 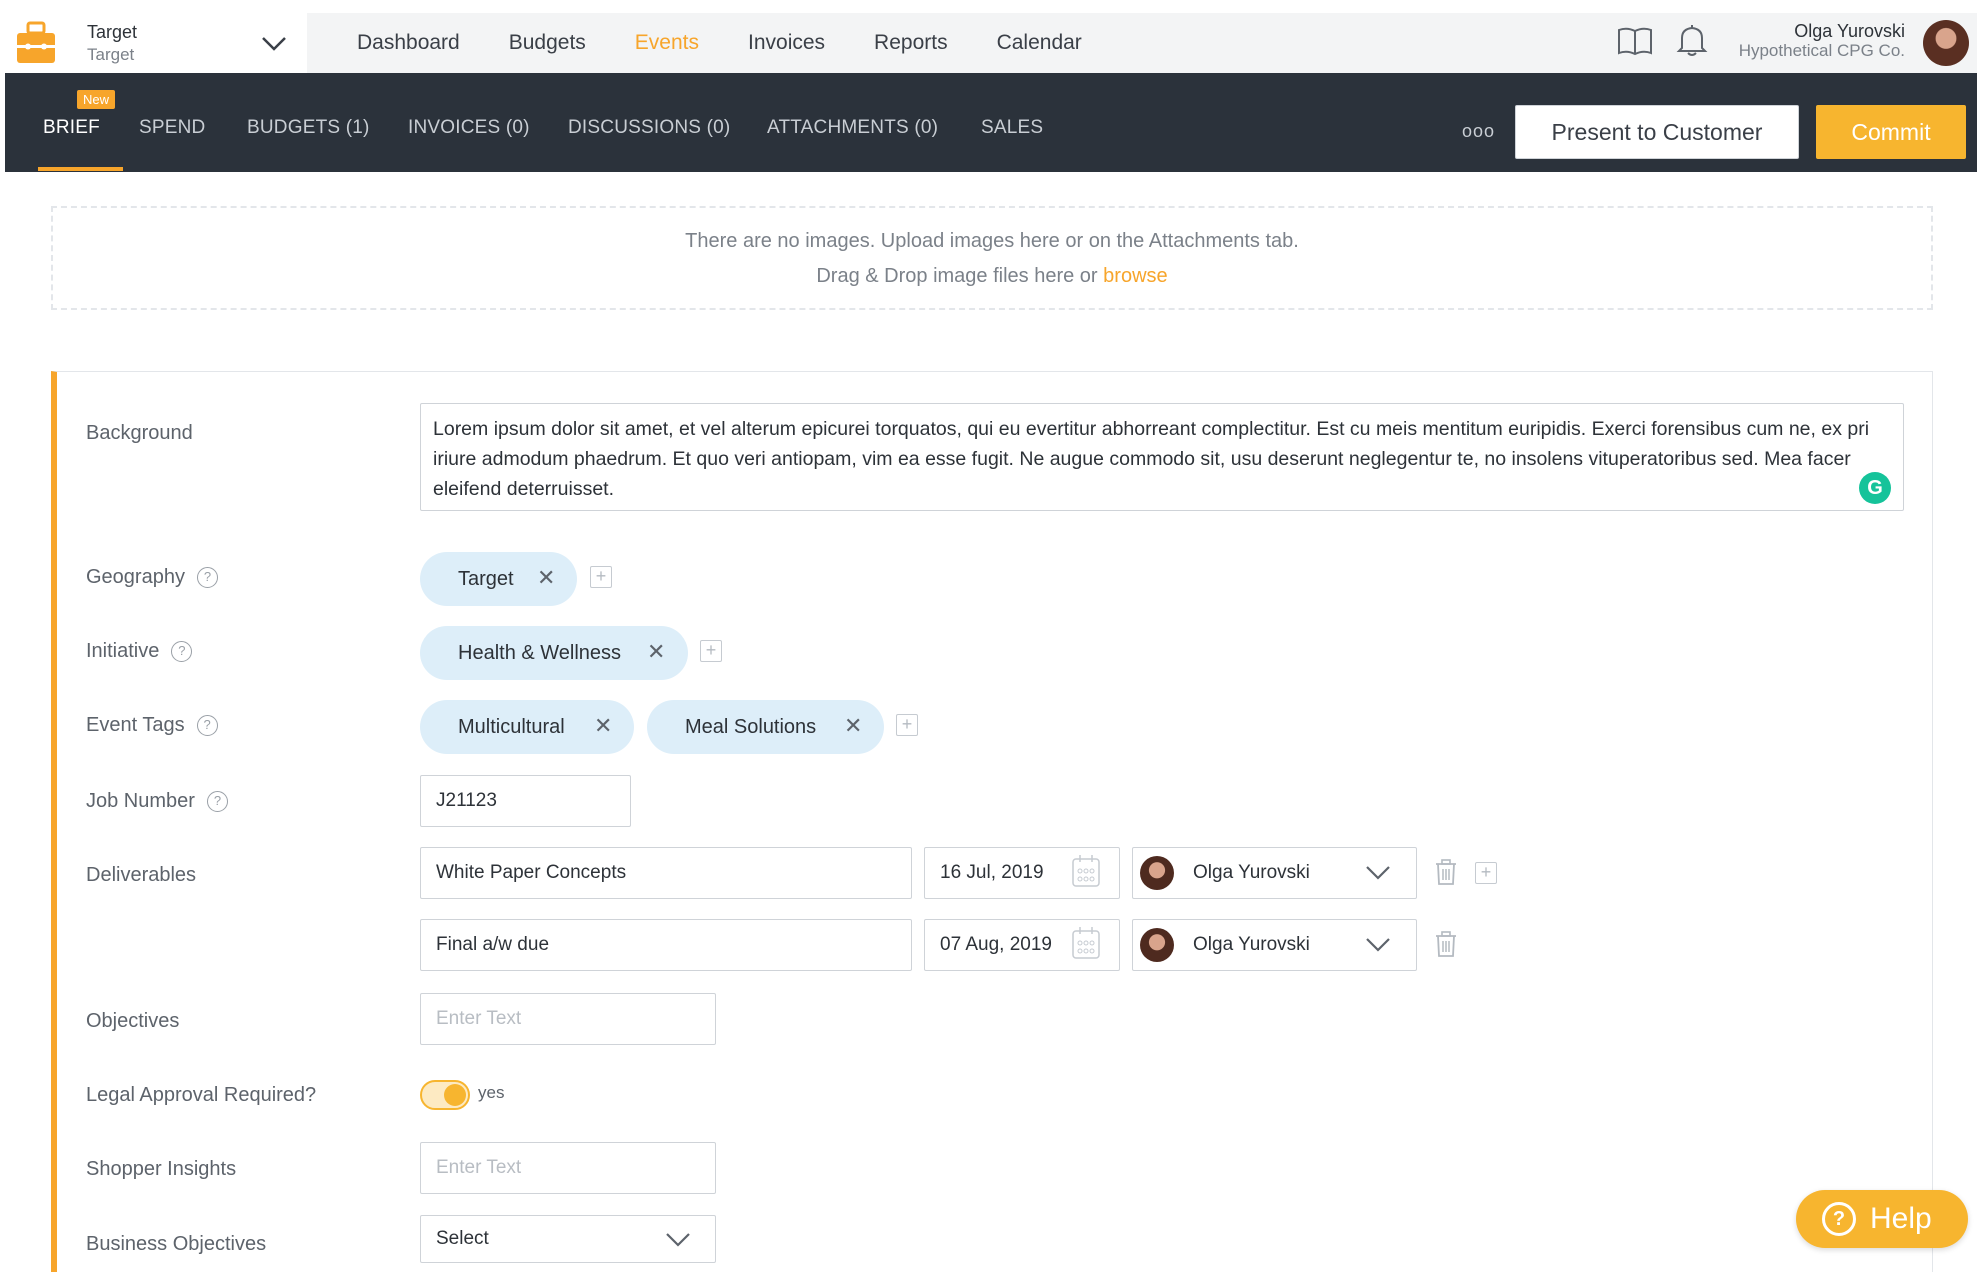 I want to click on account-switcher: Target Target, so click(x=156, y=43).